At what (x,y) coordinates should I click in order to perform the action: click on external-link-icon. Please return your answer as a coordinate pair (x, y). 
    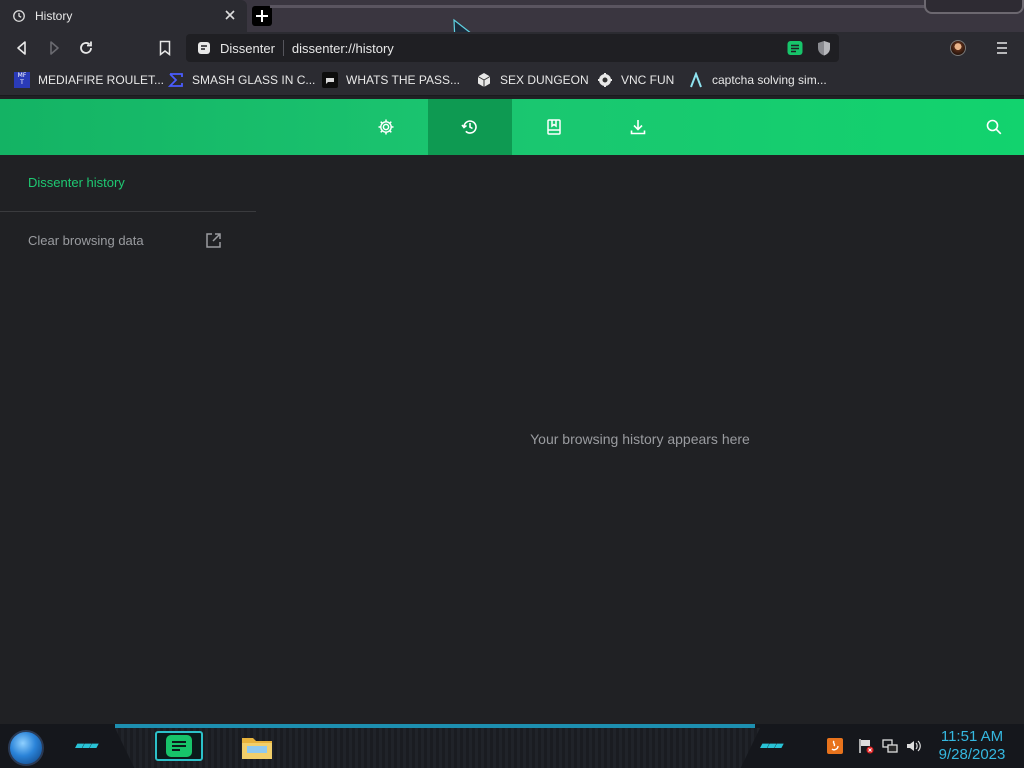
    Looking at the image, I should click on (213, 240).